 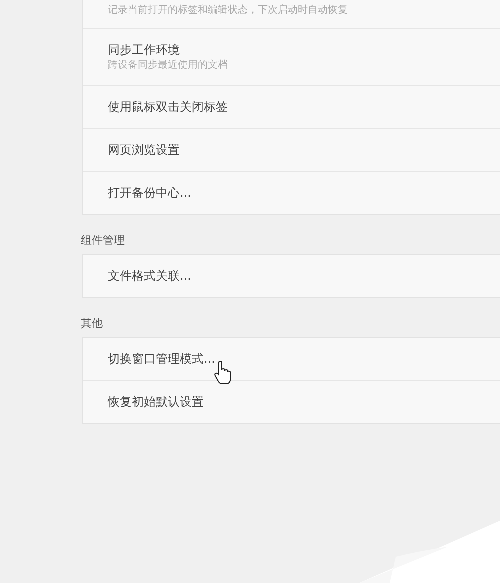 I want to click on setting-description: 记录当前打开的标签和编辑状态，下次启动时自动恢复, so click(x=228, y=11).